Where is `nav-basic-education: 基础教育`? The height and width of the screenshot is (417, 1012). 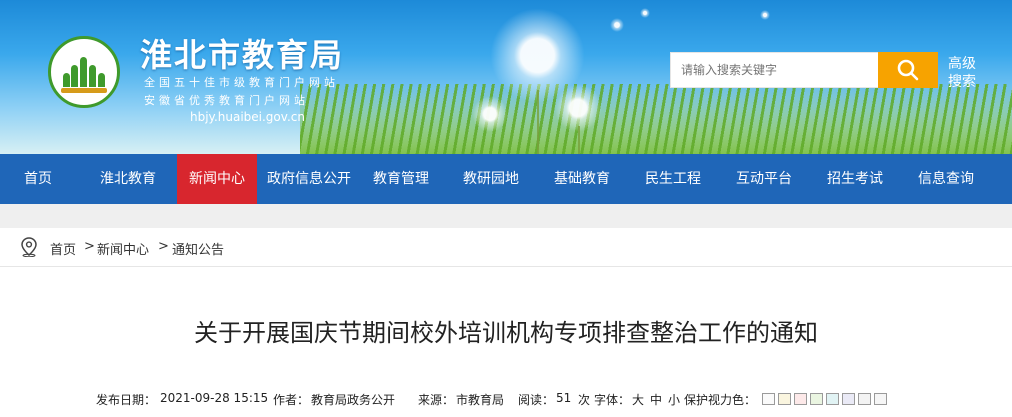
nav-basic-education: 基础教育 is located at coordinates (582, 179).